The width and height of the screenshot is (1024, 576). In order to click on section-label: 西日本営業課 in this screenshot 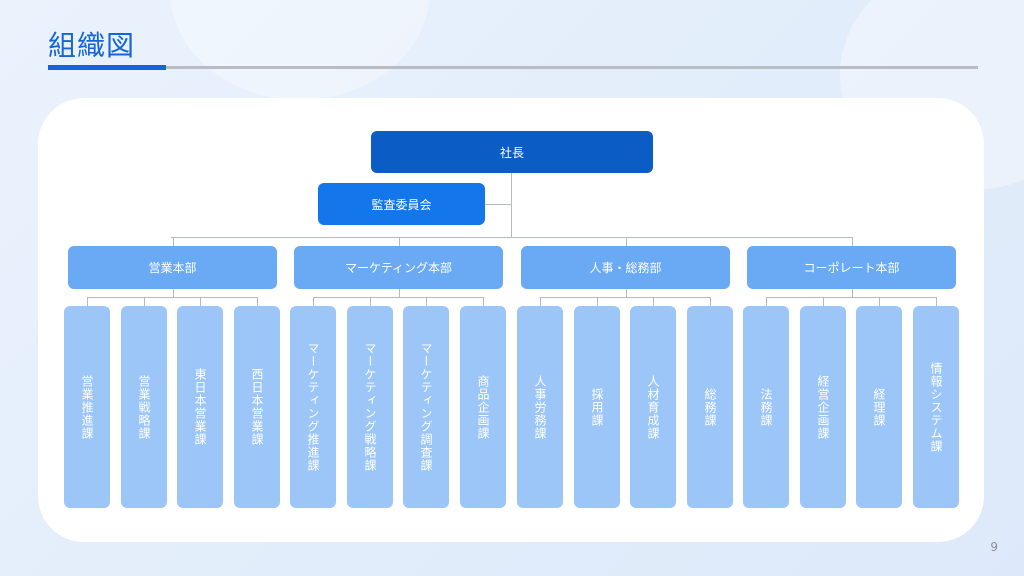, I will do `click(257, 407)`.